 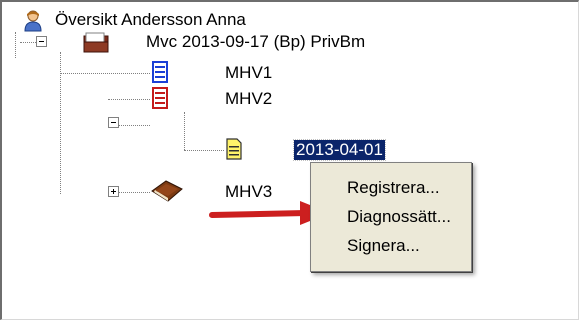 I want to click on blue-form-icon, so click(x=160, y=72).